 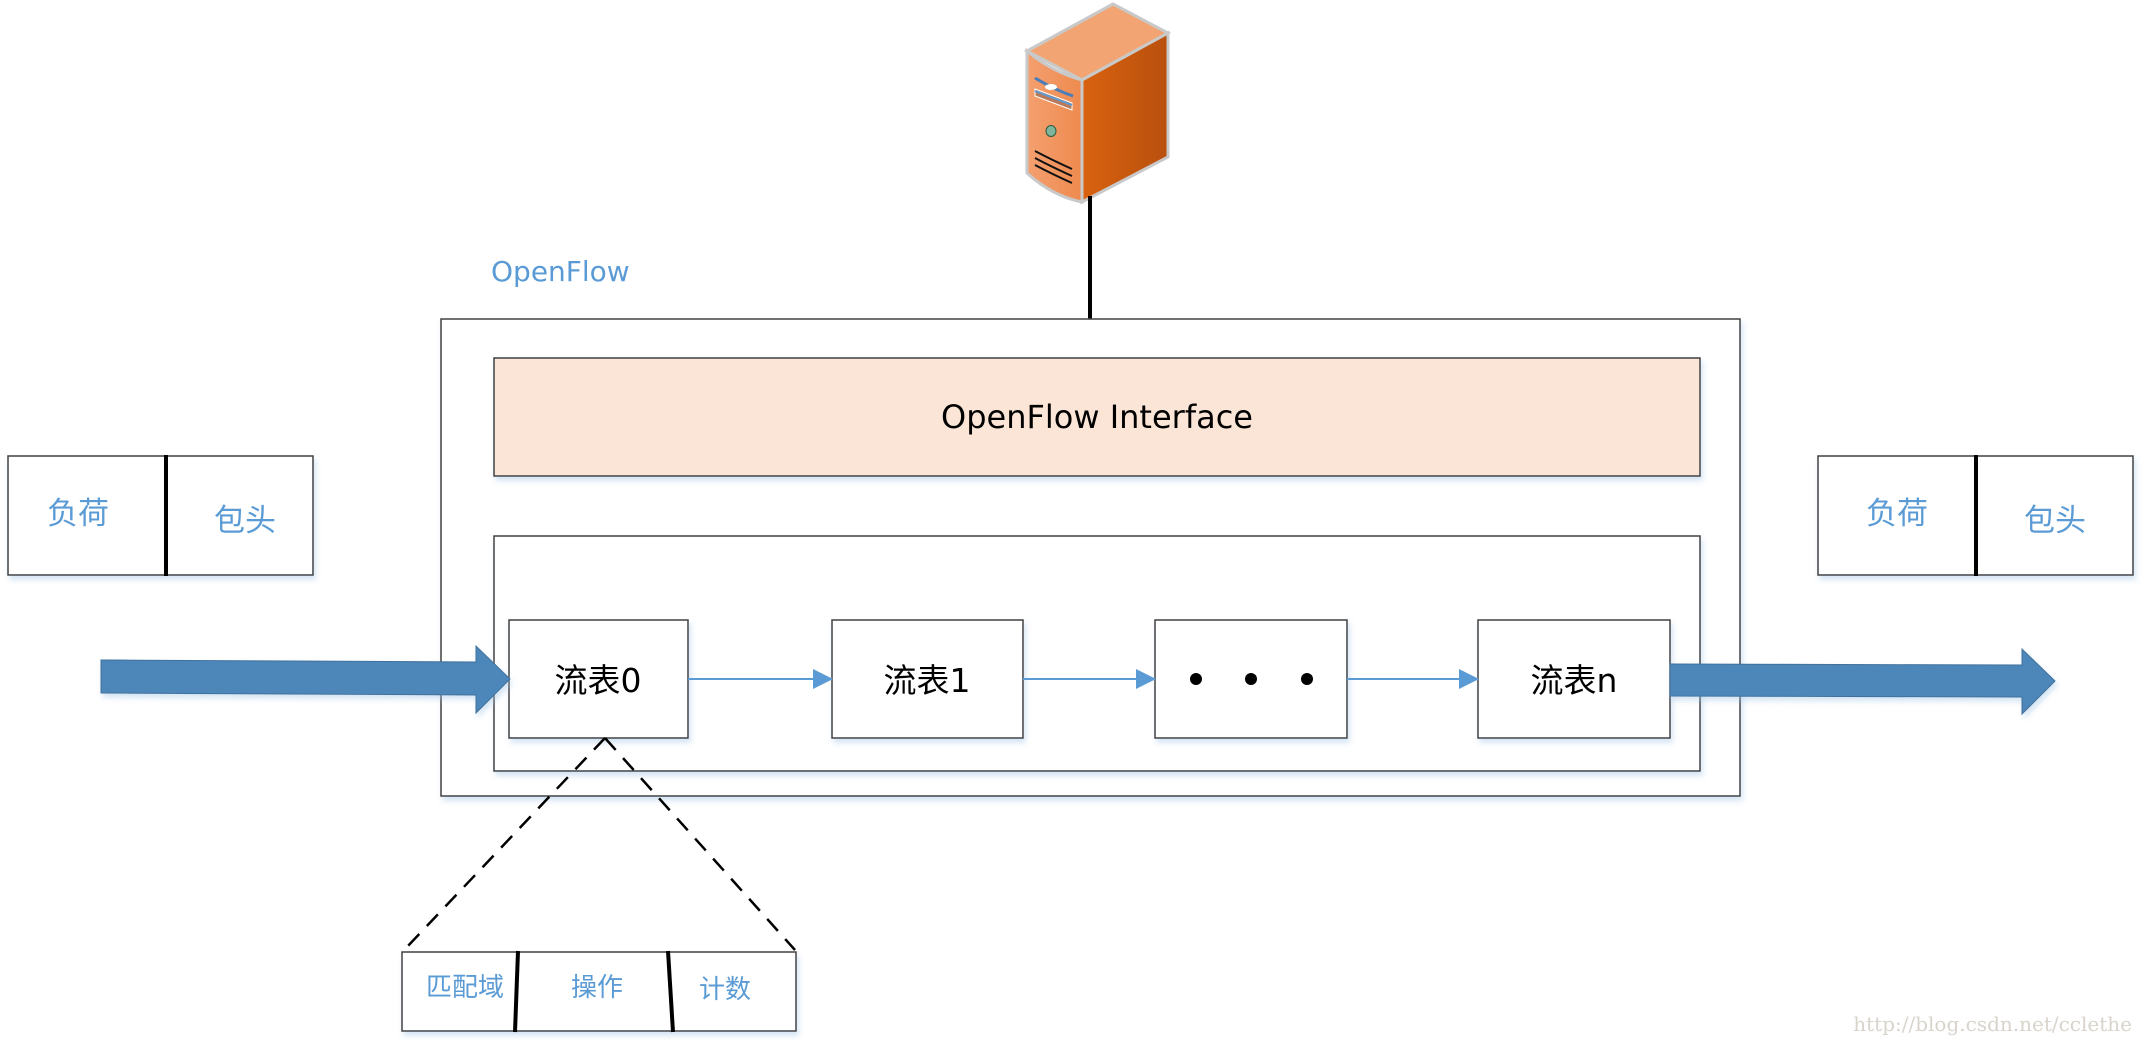 What do you see at coordinates (597, 988) in the screenshot?
I see `actions-label: 操作` at bounding box center [597, 988].